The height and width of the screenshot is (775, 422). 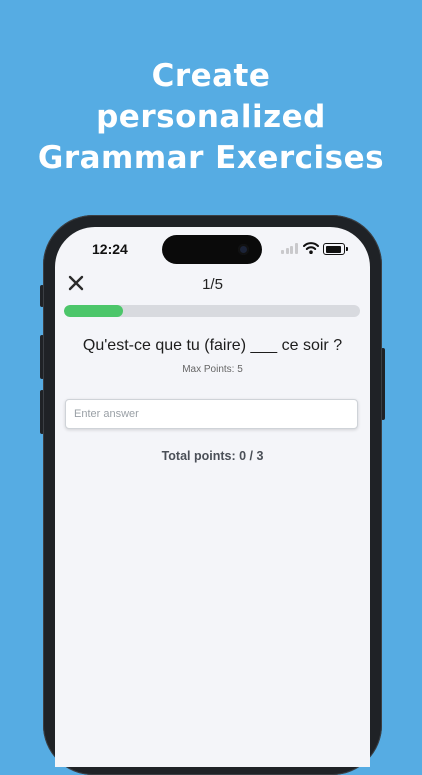 What do you see at coordinates (211, 158) in the screenshot?
I see `headline-line-3: Grammar Exercises` at bounding box center [211, 158].